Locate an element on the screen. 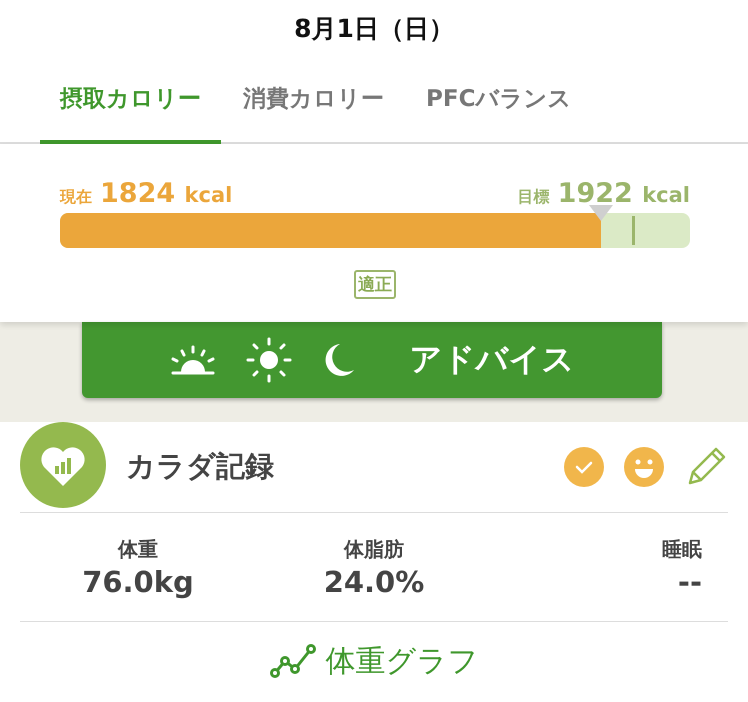 The height and width of the screenshot is (702, 748). current-calories: 1824 kcal is located at coordinates (166, 193).